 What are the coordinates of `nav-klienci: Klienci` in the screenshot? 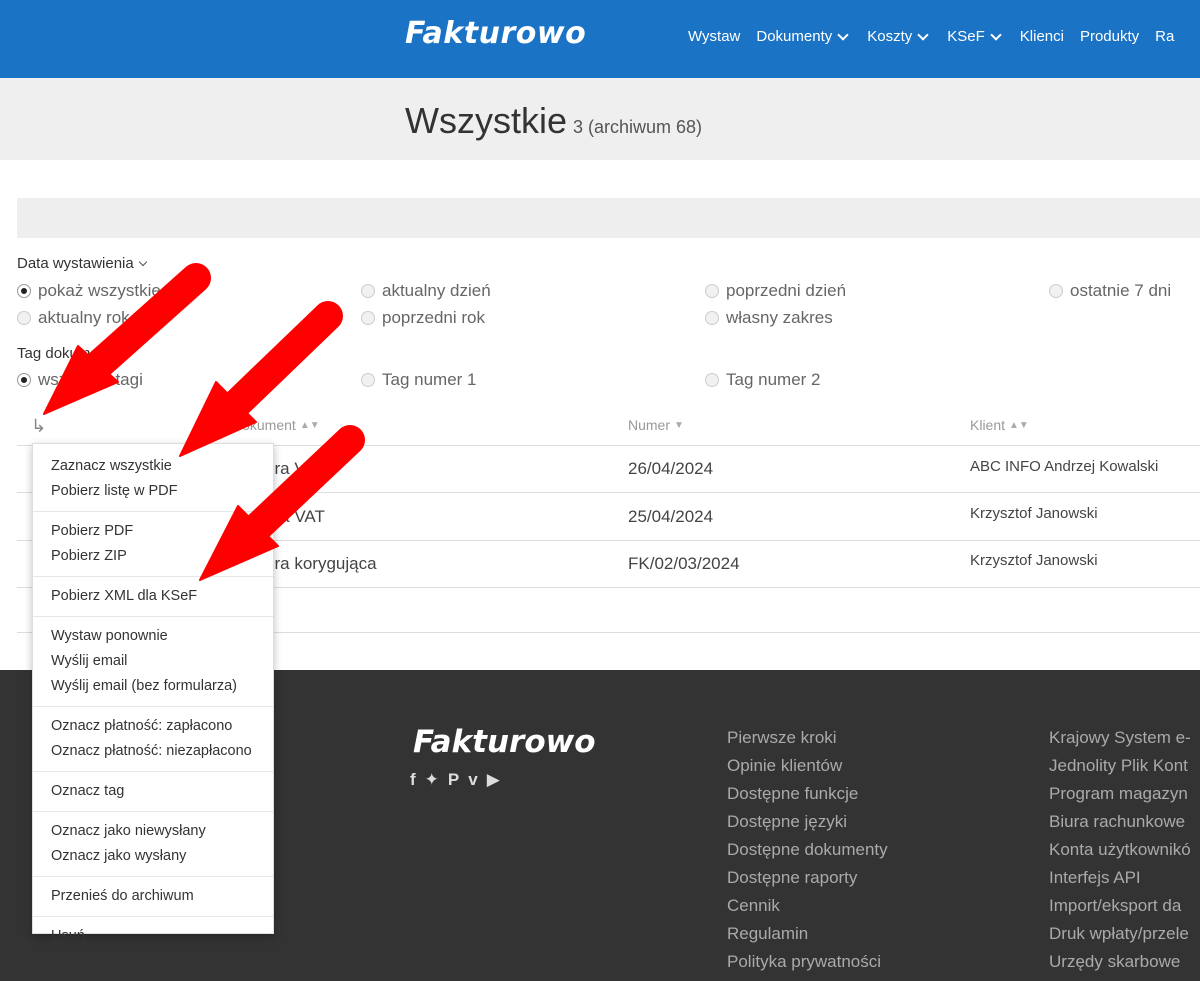 It's located at (1042, 36).